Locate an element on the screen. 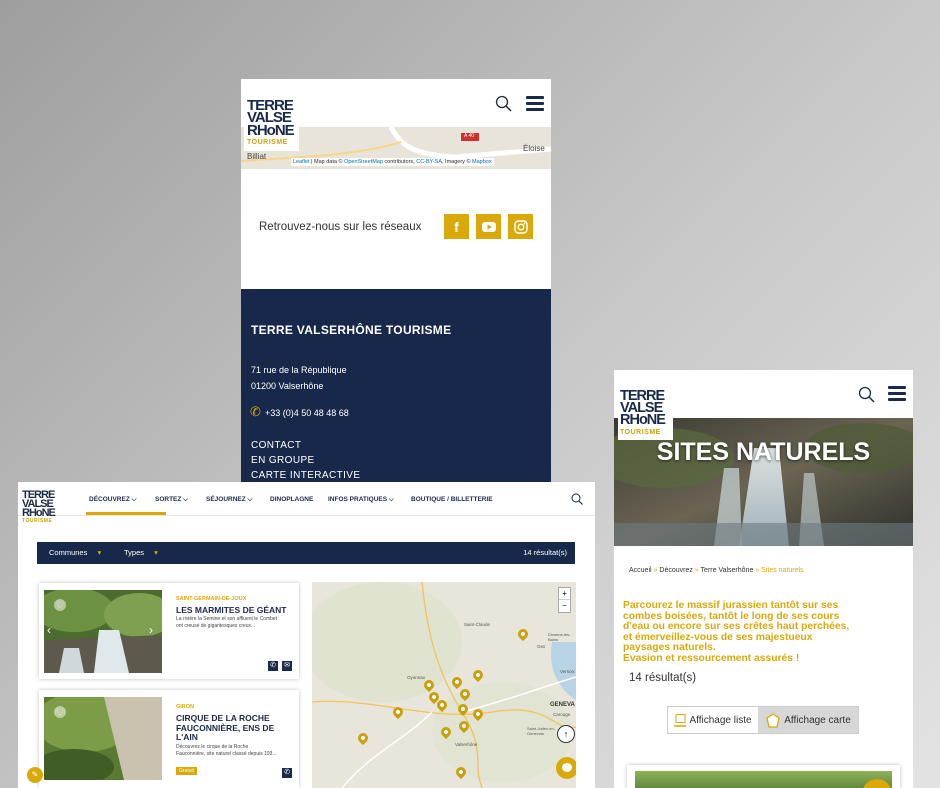  nav-active-indicator is located at coordinates (126, 513).